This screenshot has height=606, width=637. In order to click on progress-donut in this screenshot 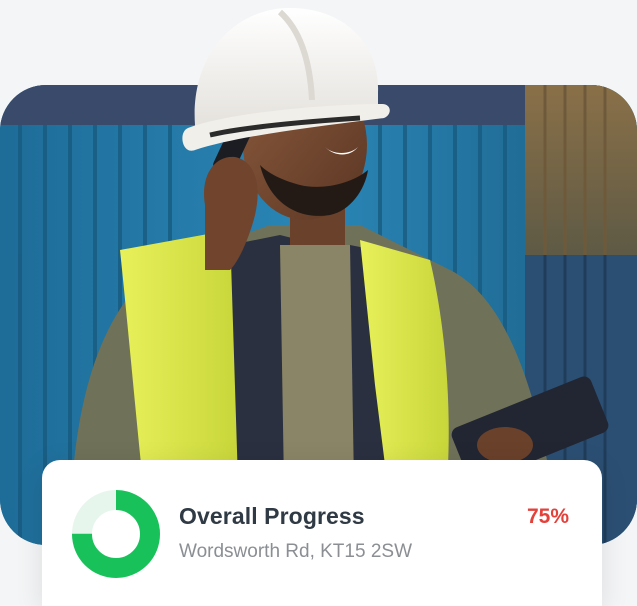, I will do `click(116, 534)`.